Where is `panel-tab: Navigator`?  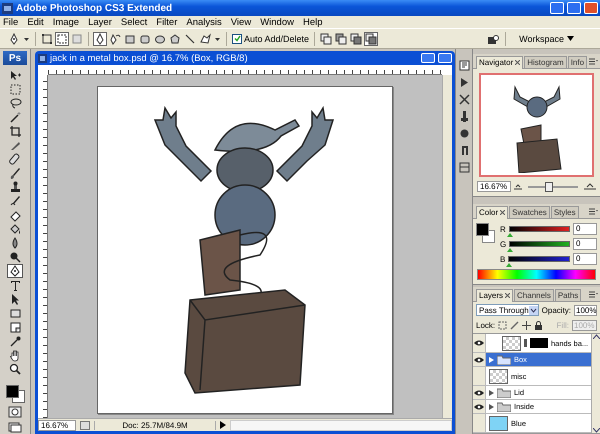
panel-tab: Navigator is located at coordinates (500, 62).